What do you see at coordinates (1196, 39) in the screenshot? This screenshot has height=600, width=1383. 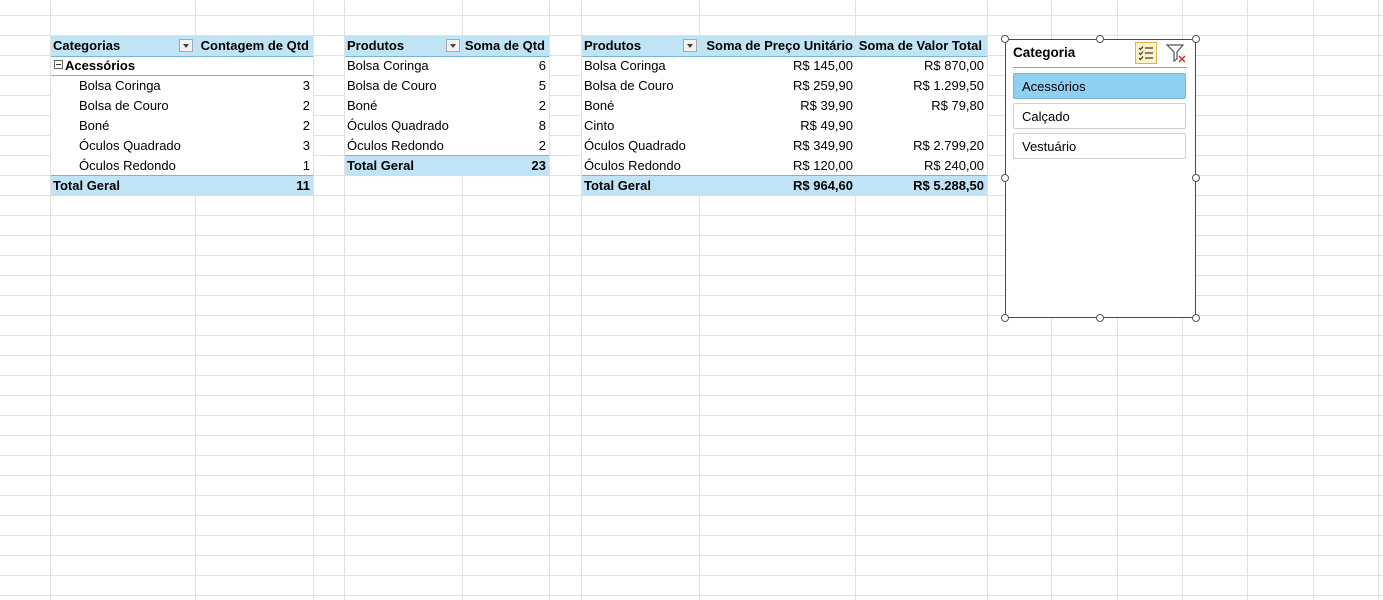 I see `resize-handle-top-right` at bounding box center [1196, 39].